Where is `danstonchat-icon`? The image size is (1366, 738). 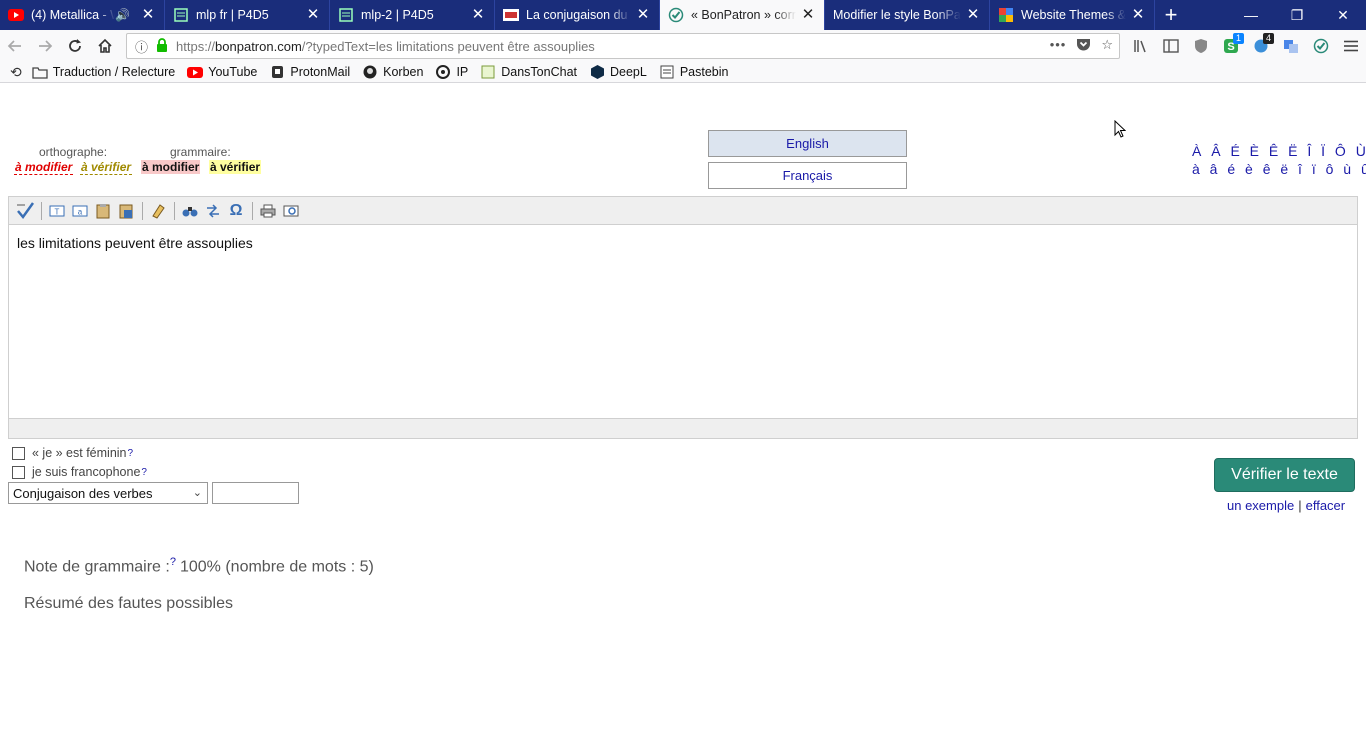
danstonchat-icon is located at coordinates (488, 72).